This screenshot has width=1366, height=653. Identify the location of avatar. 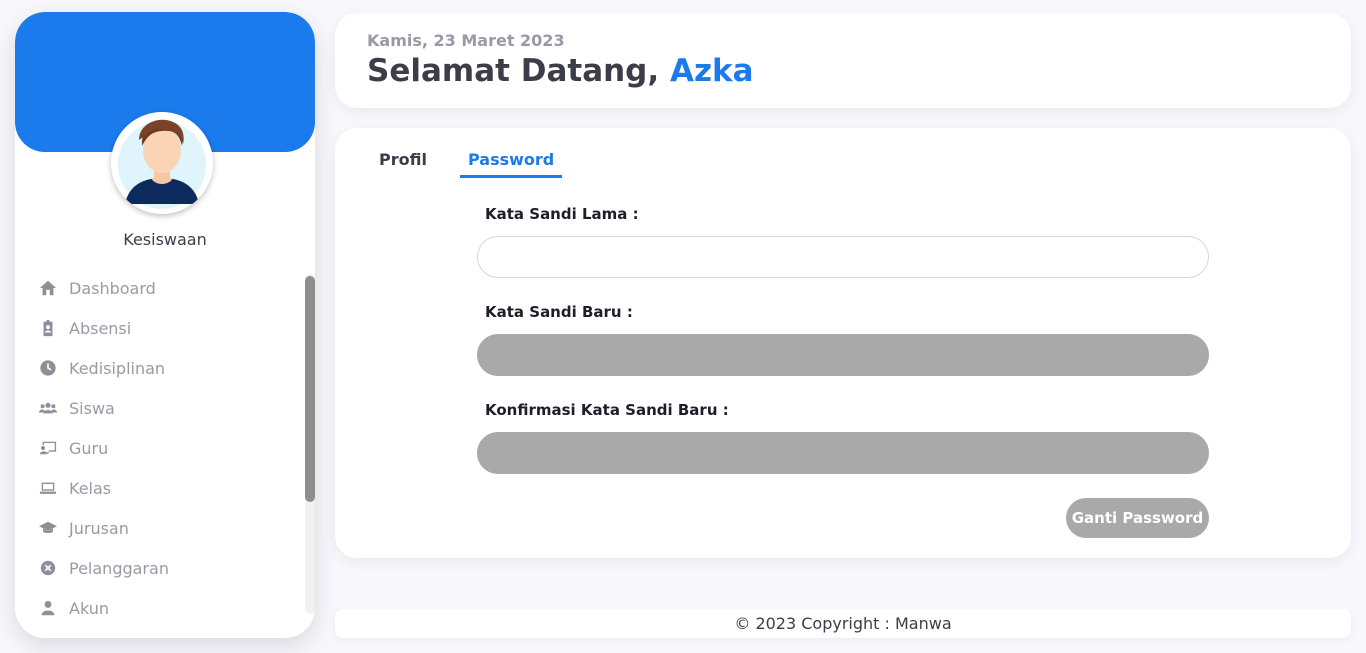
(162, 163).